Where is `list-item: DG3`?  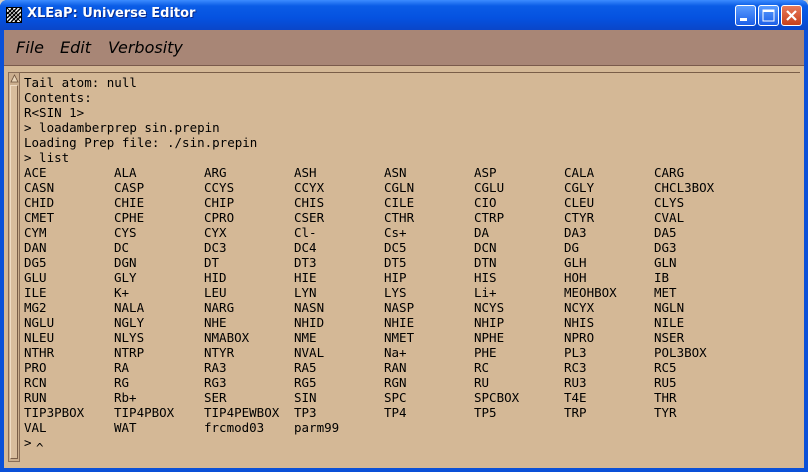 list-item: DG3 is located at coordinates (665, 247).